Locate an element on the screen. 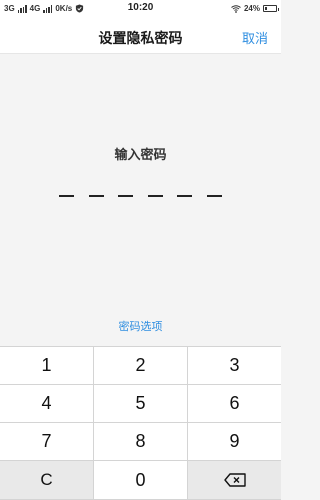 The height and width of the screenshot is (500, 320). cancel-button: 取消 is located at coordinates (255, 37).